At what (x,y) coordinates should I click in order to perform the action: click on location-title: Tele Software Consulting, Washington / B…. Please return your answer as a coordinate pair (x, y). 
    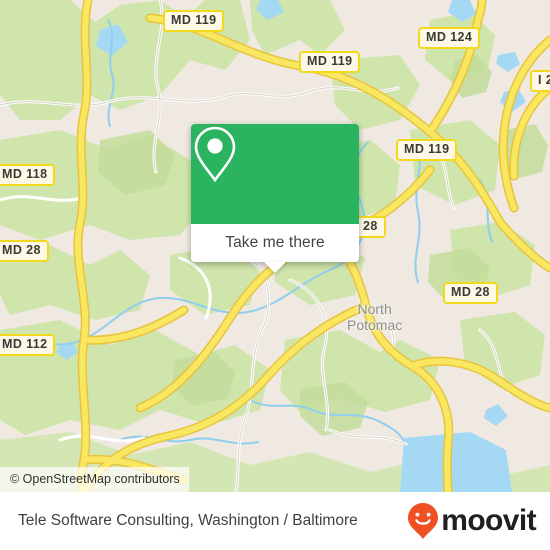
    Looking at the image, I should click on (188, 520).